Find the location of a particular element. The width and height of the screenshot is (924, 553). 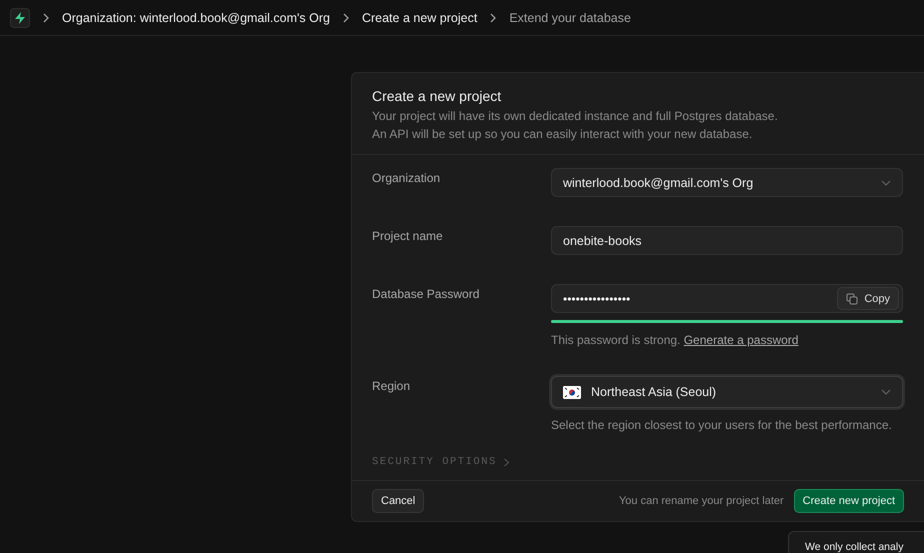

field-label: Organization is located at coordinates (407, 178).